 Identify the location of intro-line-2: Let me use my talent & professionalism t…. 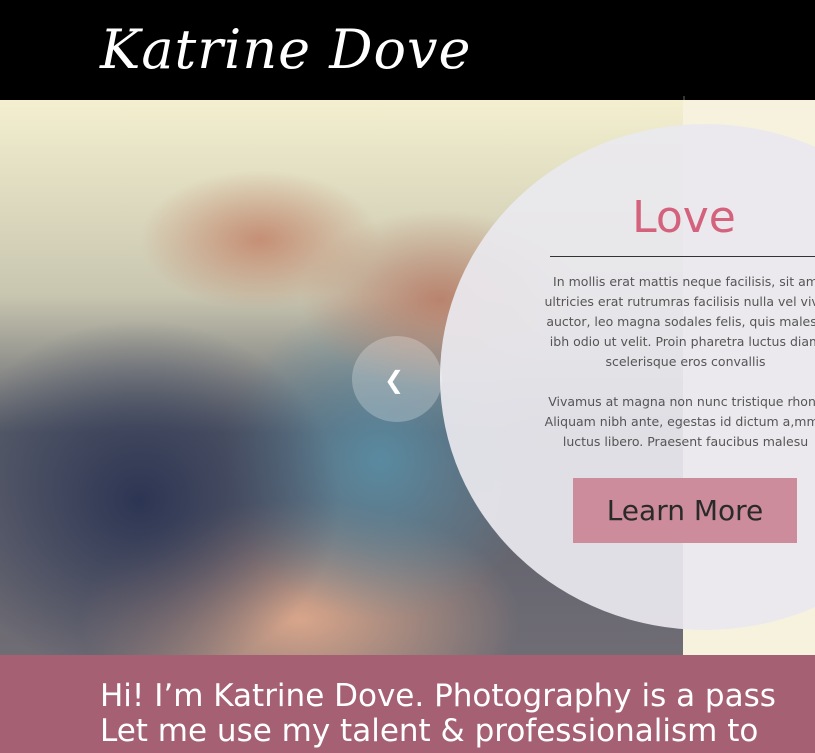
(429, 731).